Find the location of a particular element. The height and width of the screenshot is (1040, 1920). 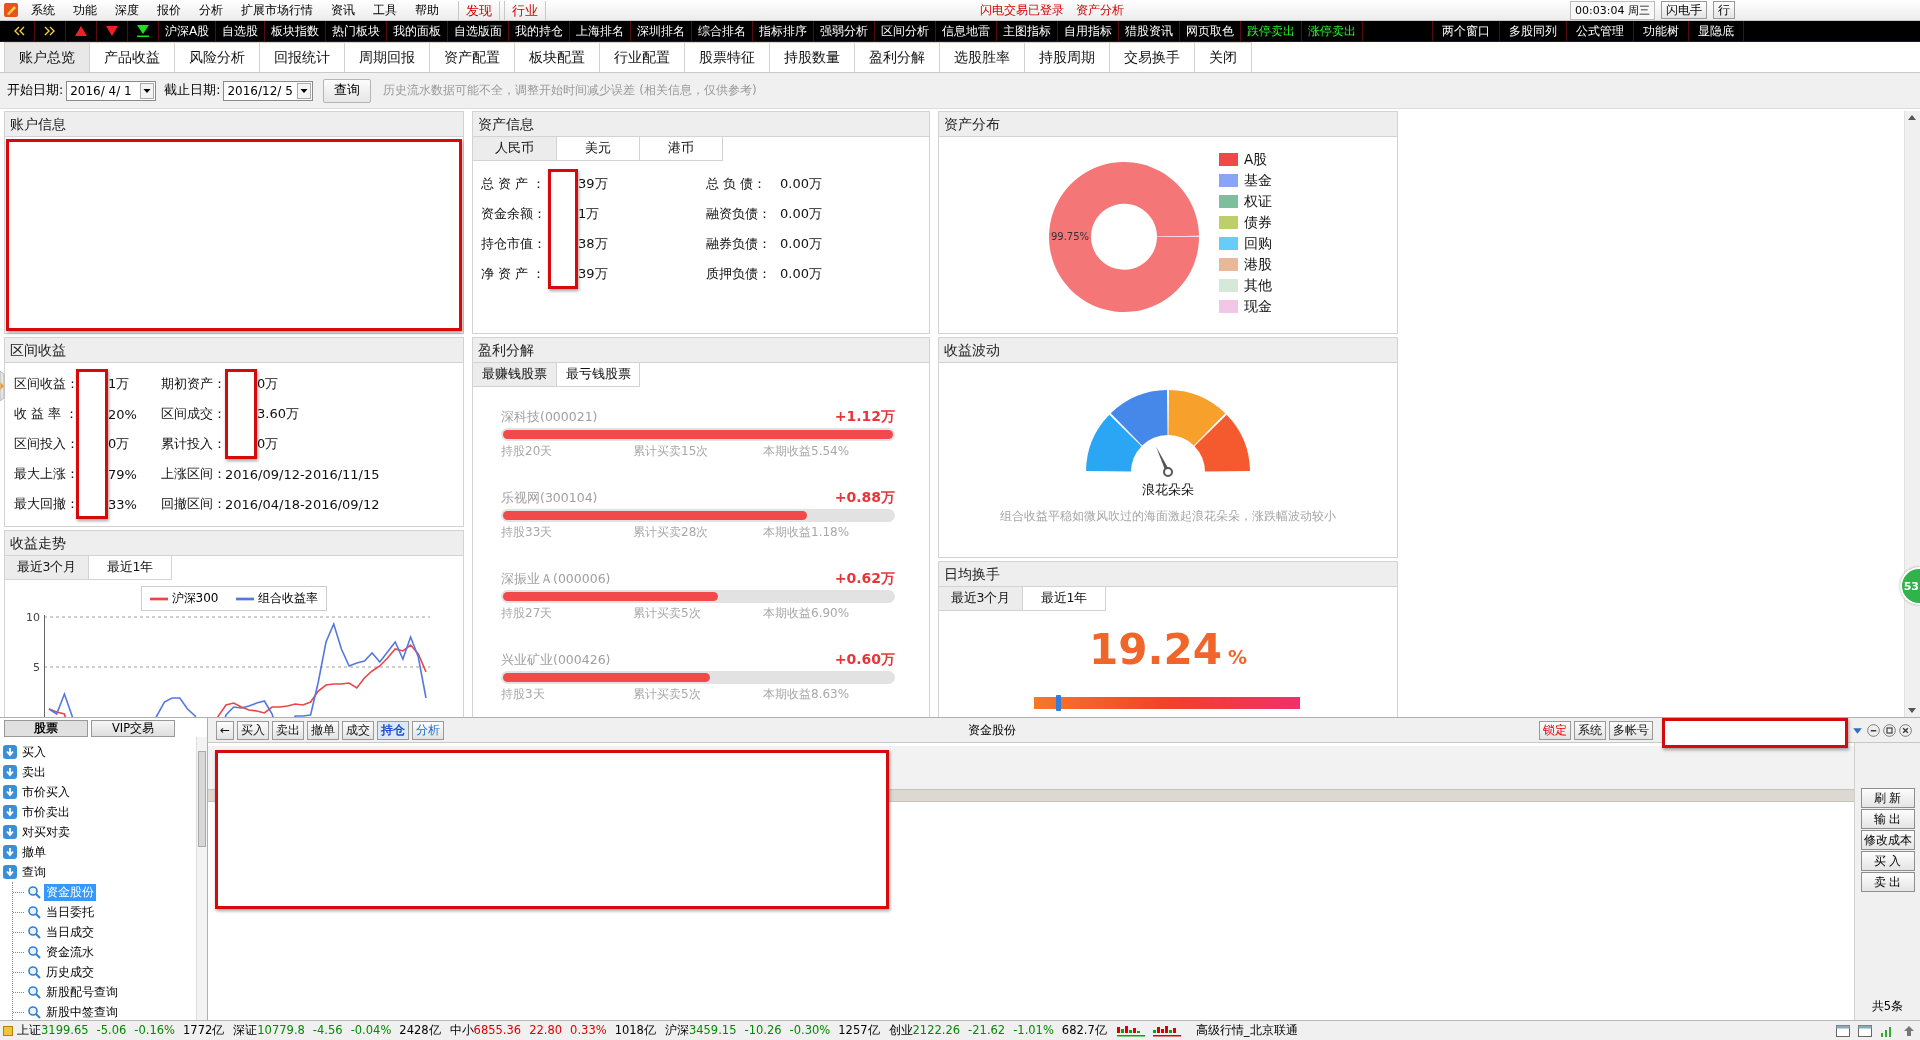

currency-tab: 人民币 is located at coordinates (515, 149).